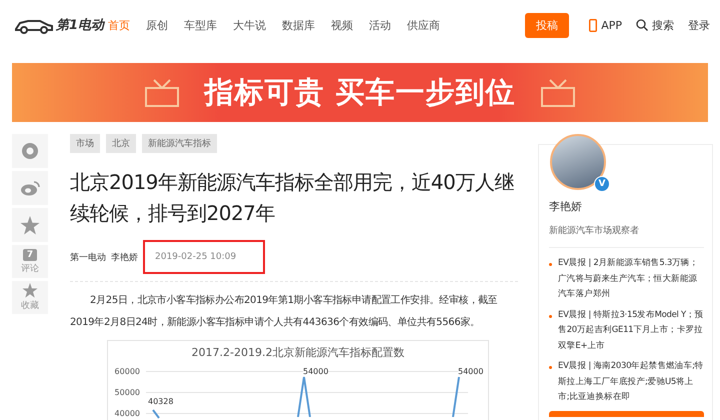 Image resolution: width=720 pixels, height=420 pixels. I want to click on ad-banner: 指标可贵 买车一步到位, so click(360, 92).